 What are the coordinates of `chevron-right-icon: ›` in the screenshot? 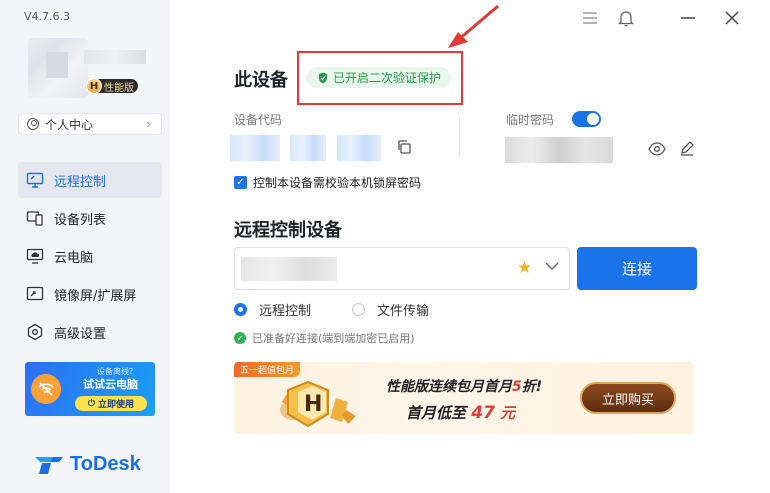 It's located at (148, 124).